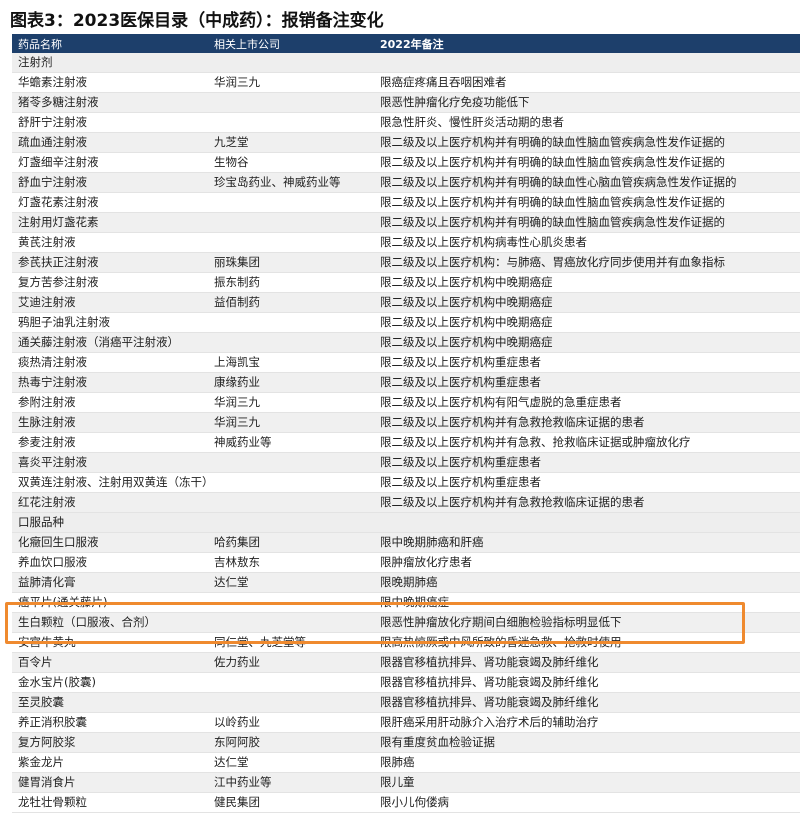  I want to click on cell-note: 限肿瘤放化疗患者, so click(426, 562).